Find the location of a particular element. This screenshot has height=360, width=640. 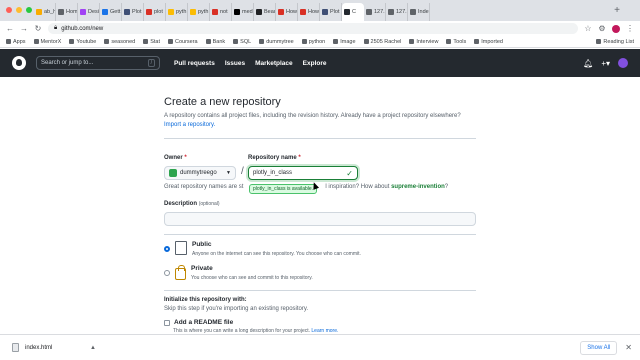

bookmark-item: python is located at coordinates (313, 42).